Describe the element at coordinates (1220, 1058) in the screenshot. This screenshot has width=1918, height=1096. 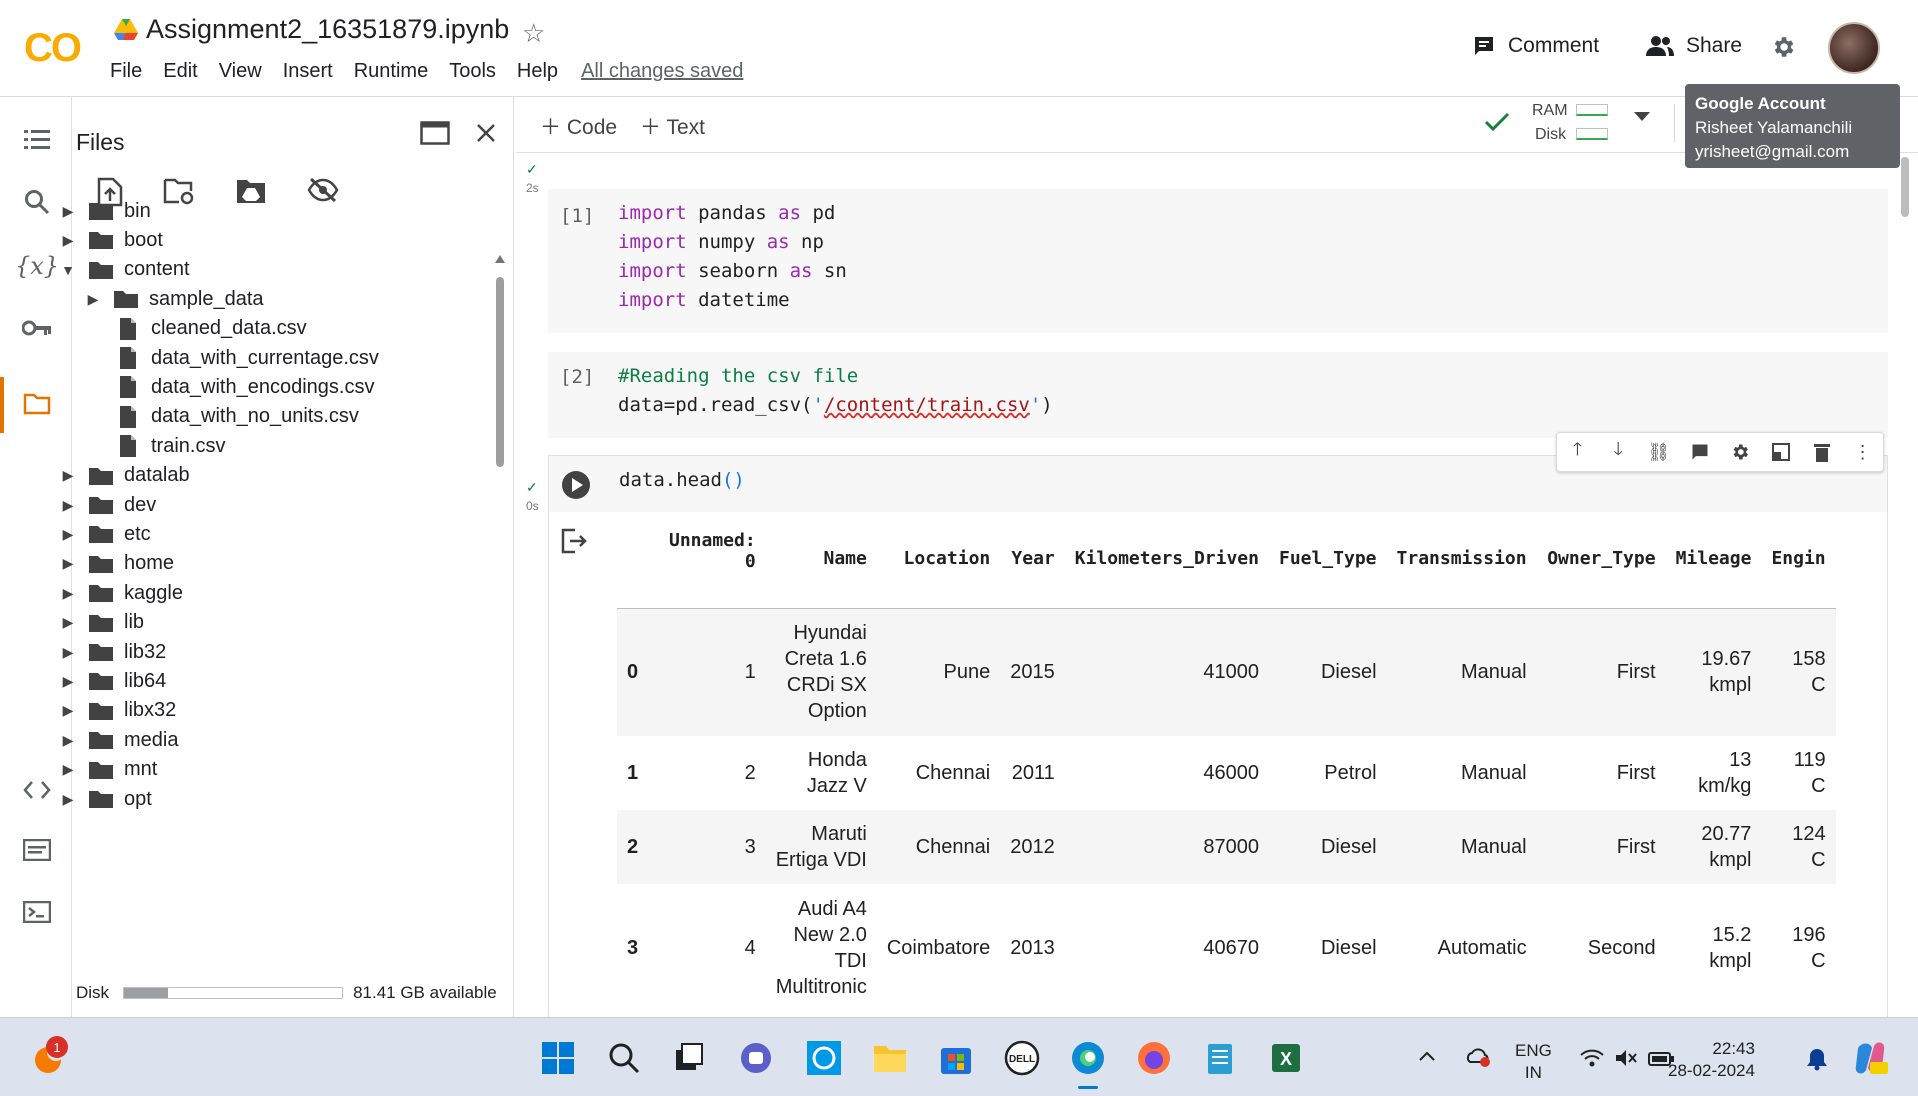
I see `notepad-icon` at that location.